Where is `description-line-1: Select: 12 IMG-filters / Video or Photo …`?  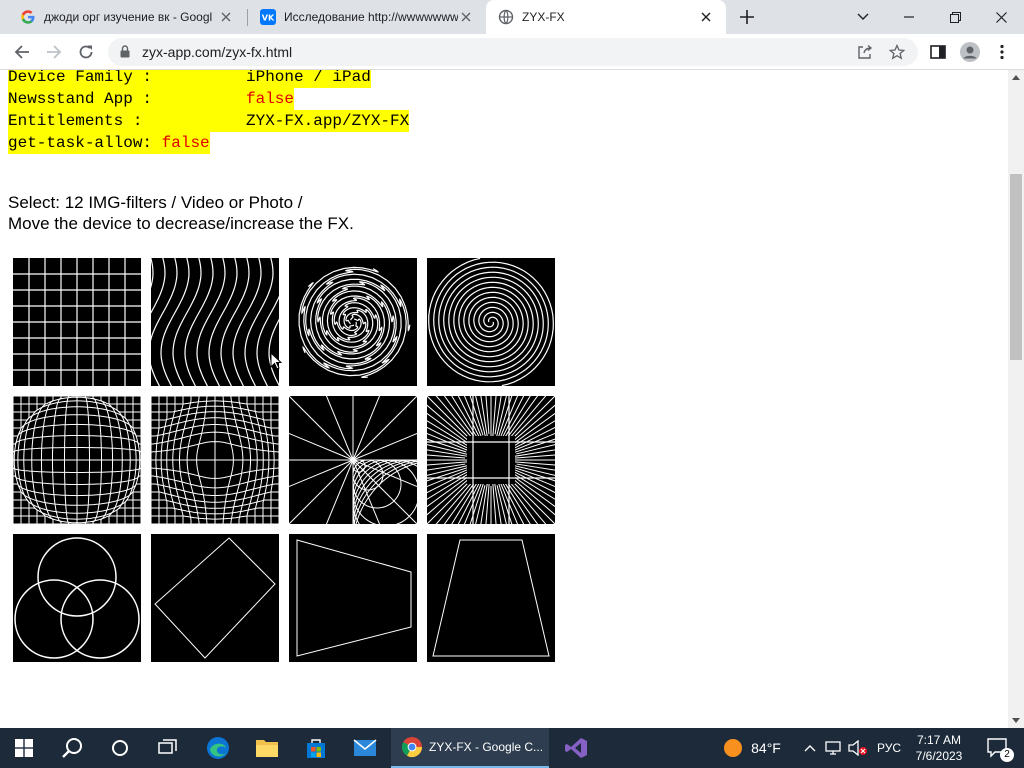 description-line-1: Select: 12 IMG-filters / Video or Photo … is located at coordinates (155, 202).